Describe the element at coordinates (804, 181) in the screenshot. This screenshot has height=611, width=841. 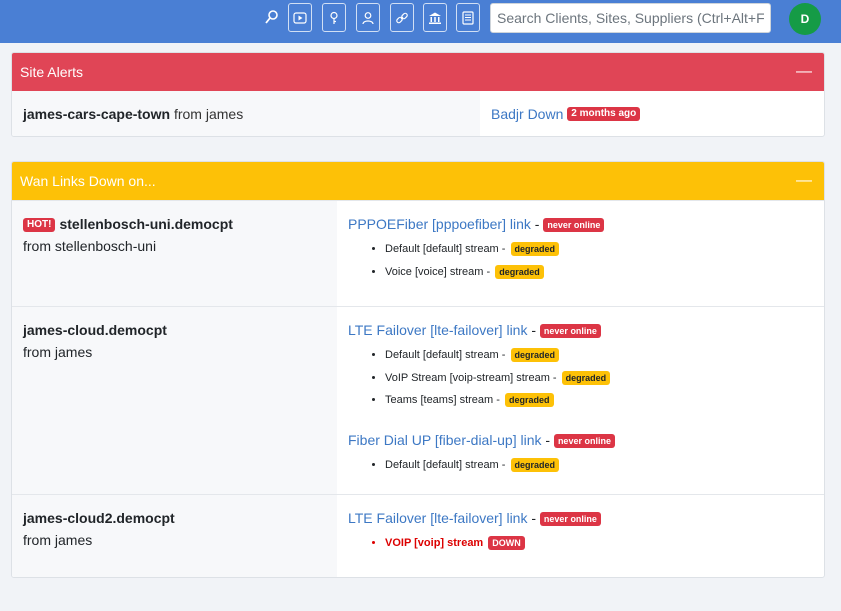
I see `collapse-wan-links-button: —` at that location.